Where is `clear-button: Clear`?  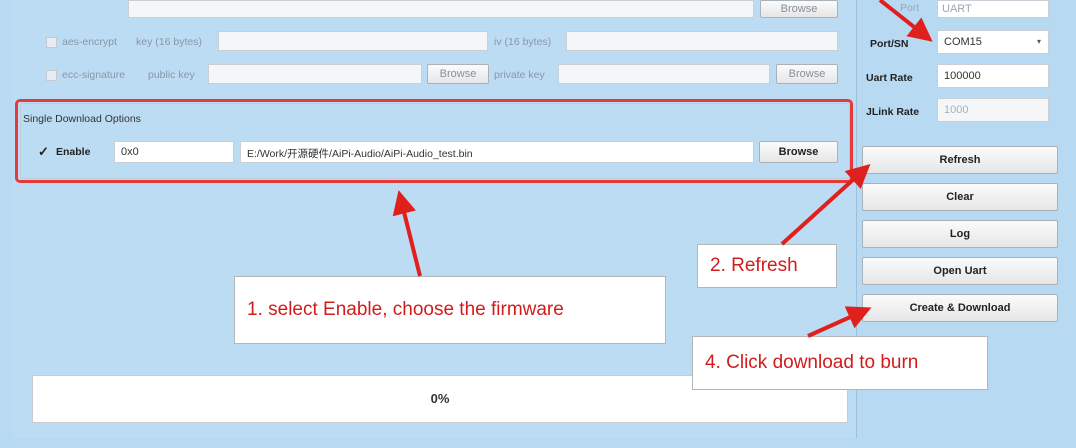 clear-button: Clear is located at coordinates (960, 197).